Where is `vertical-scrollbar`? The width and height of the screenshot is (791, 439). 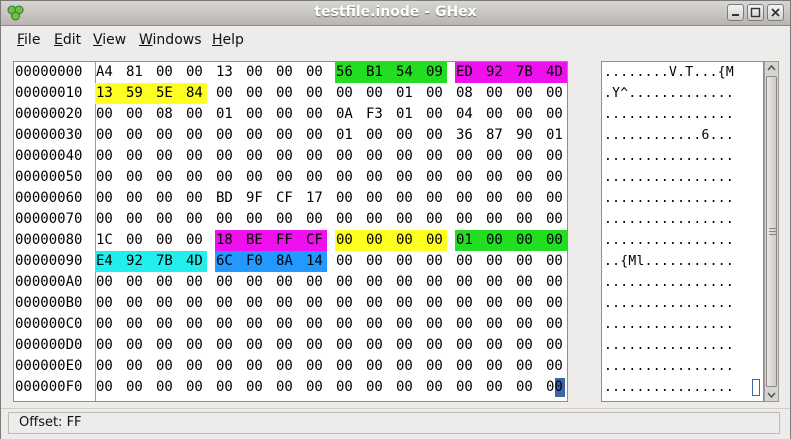
vertical-scrollbar is located at coordinates (771, 231).